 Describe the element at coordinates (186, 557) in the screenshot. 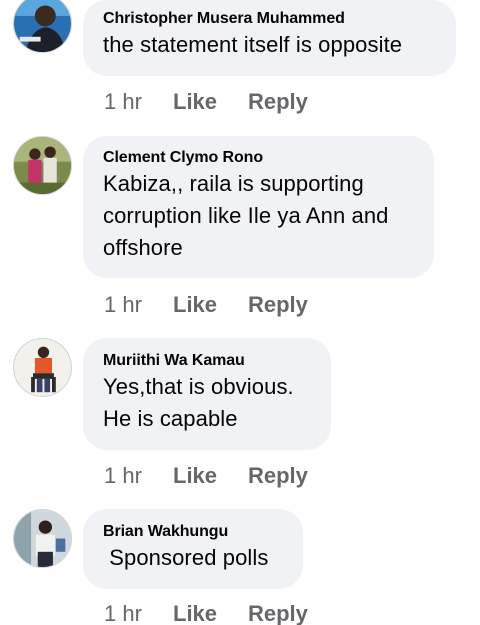

I see `comment-text-line: Sponsored polls` at that location.